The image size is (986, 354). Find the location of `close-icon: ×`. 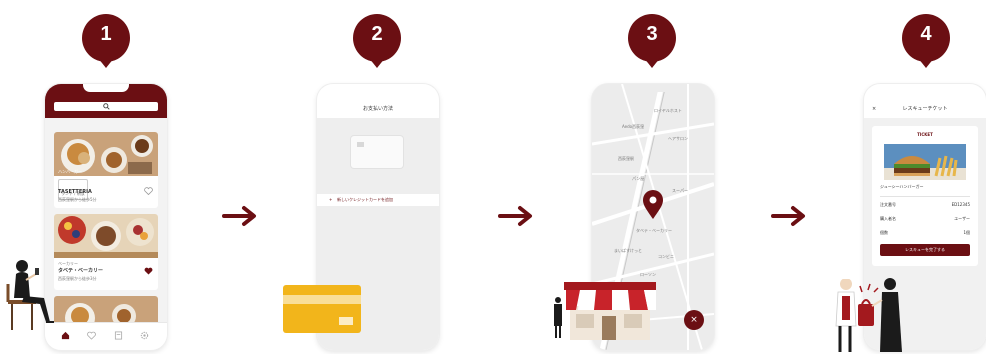

close-icon: × is located at coordinates (694, 320).